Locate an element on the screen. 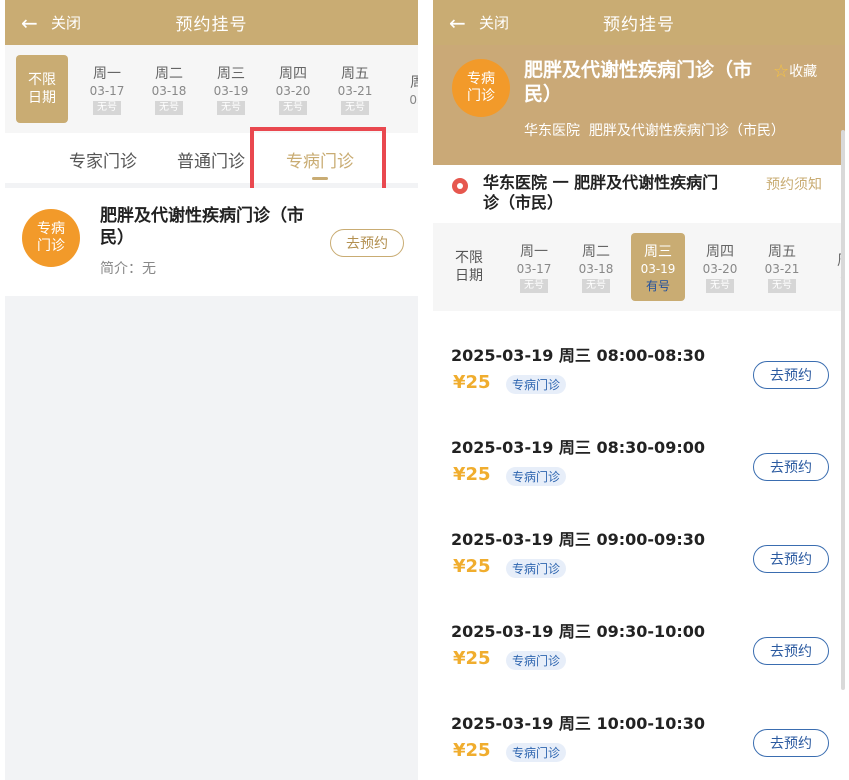 This screenshot has width=849, height=780. date-item-wed: 周三 03-19 无号 is located at coordinates (231, 89).